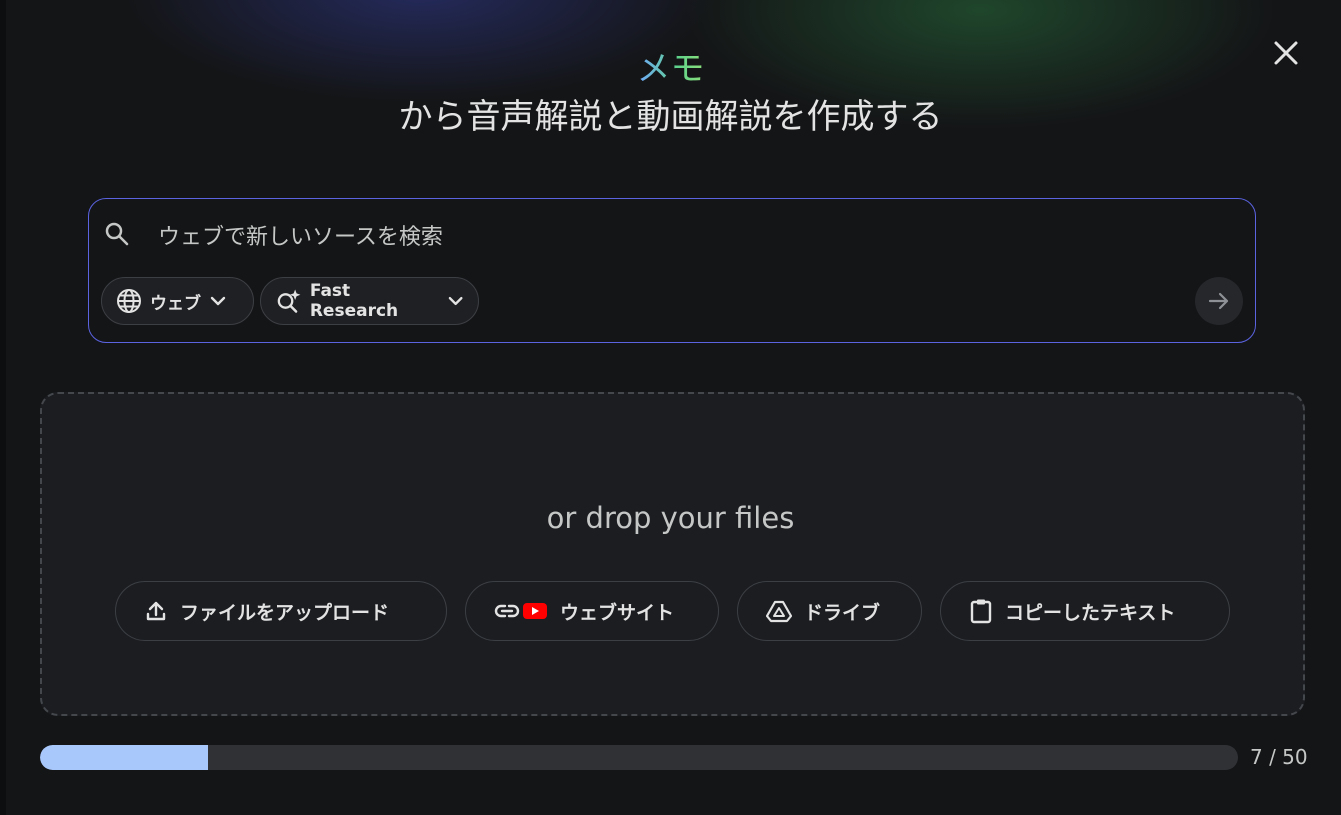 The width and height of the screenshot is (1341, 815). What do you see at coordinates (124, 757) in the screenshot?
I see `source-limit-progress-fill` at bounding box center [124, 757].